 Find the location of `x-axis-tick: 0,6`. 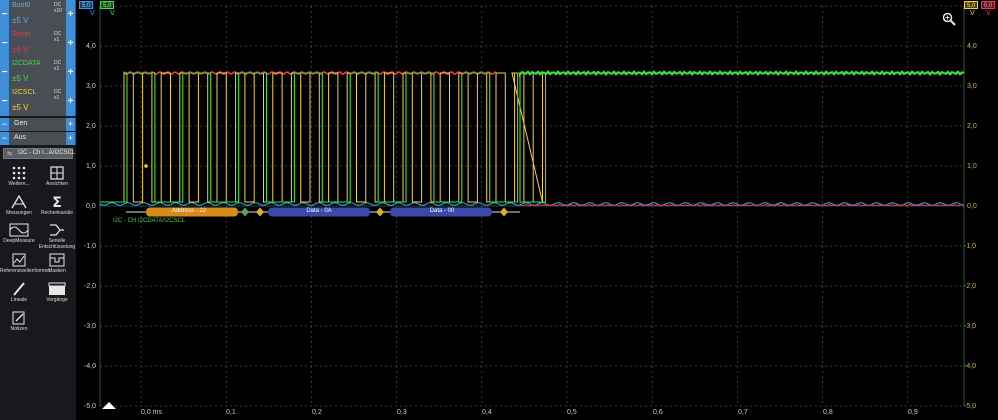

x-axis-tick: 0,6 is located at coordinates (658, 412).